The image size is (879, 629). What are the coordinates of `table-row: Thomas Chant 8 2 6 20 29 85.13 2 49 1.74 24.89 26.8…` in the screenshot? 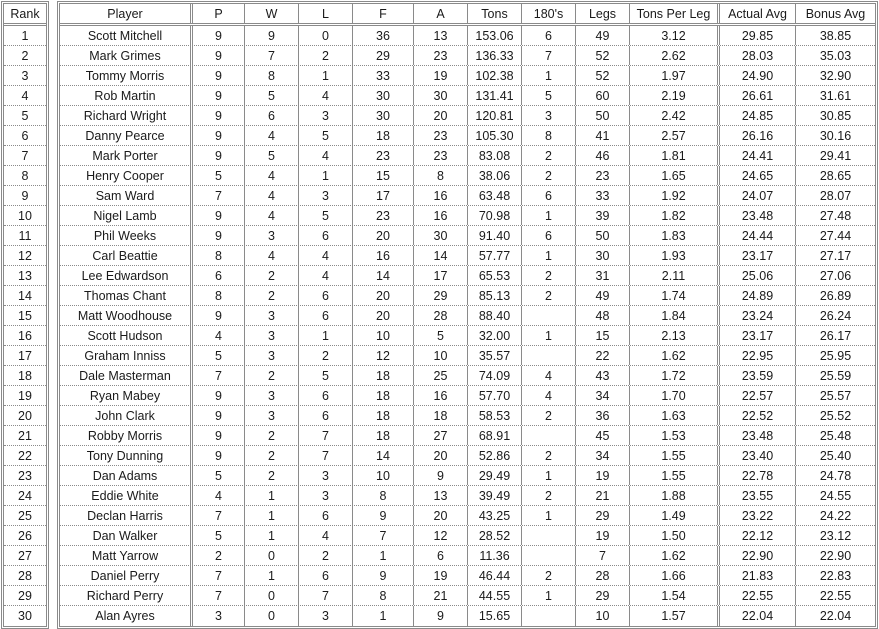 It's located at (467, 296).